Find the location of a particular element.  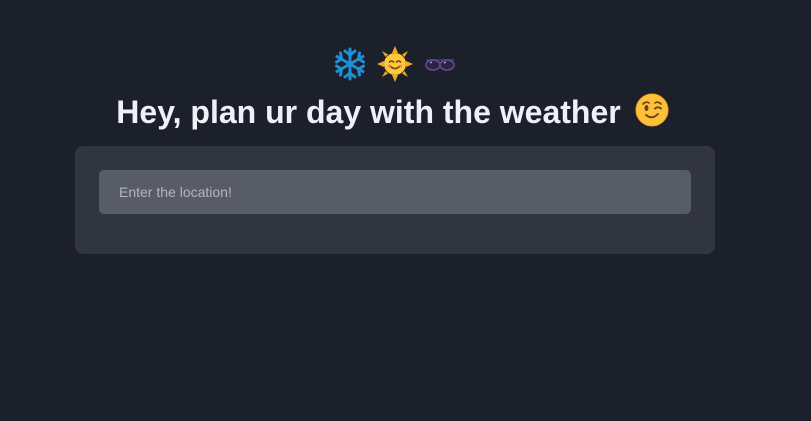

winking-face-icon is located at coordinates (652, 112).